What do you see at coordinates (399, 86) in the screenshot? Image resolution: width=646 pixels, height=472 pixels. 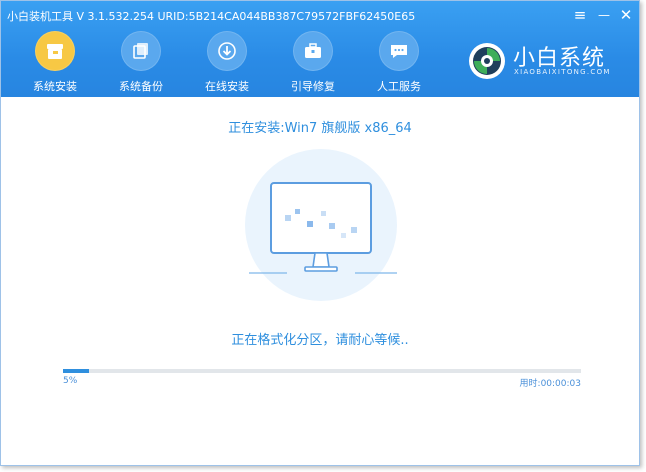 I see `nav-label: 人工服务` at bounding box center [399, 86].